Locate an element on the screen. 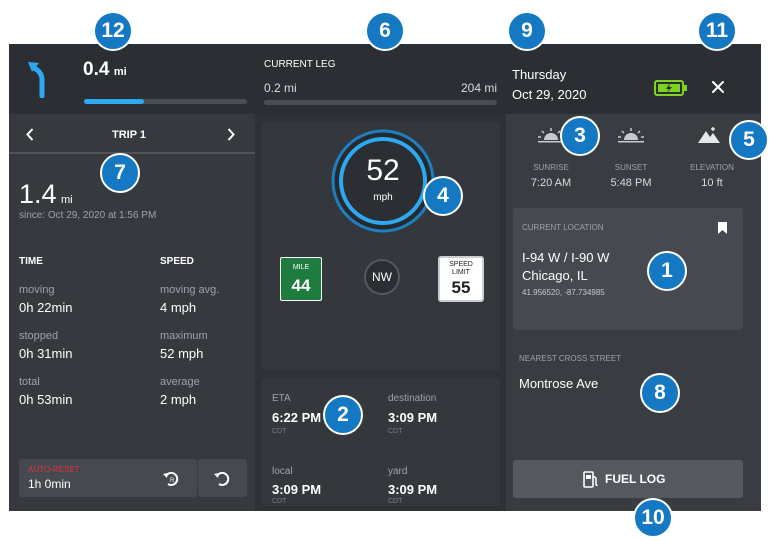 This screenshot has height=541, width=771. current-coordinates: 41.956520, -87.734985 is located at coordinates (563, 292).